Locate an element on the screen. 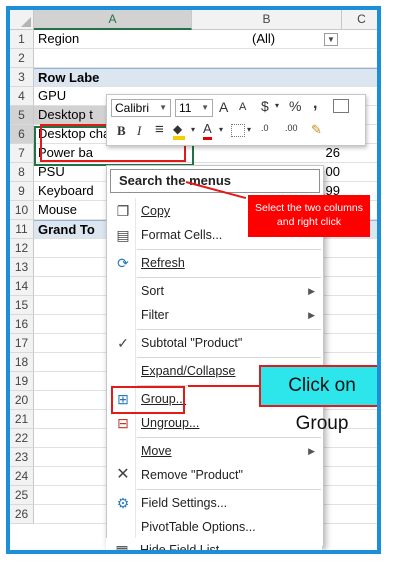 Image resolution: width=393 pixels, height=566 pixels. font-name-value: Calibri is located at coordinates (132, 108).